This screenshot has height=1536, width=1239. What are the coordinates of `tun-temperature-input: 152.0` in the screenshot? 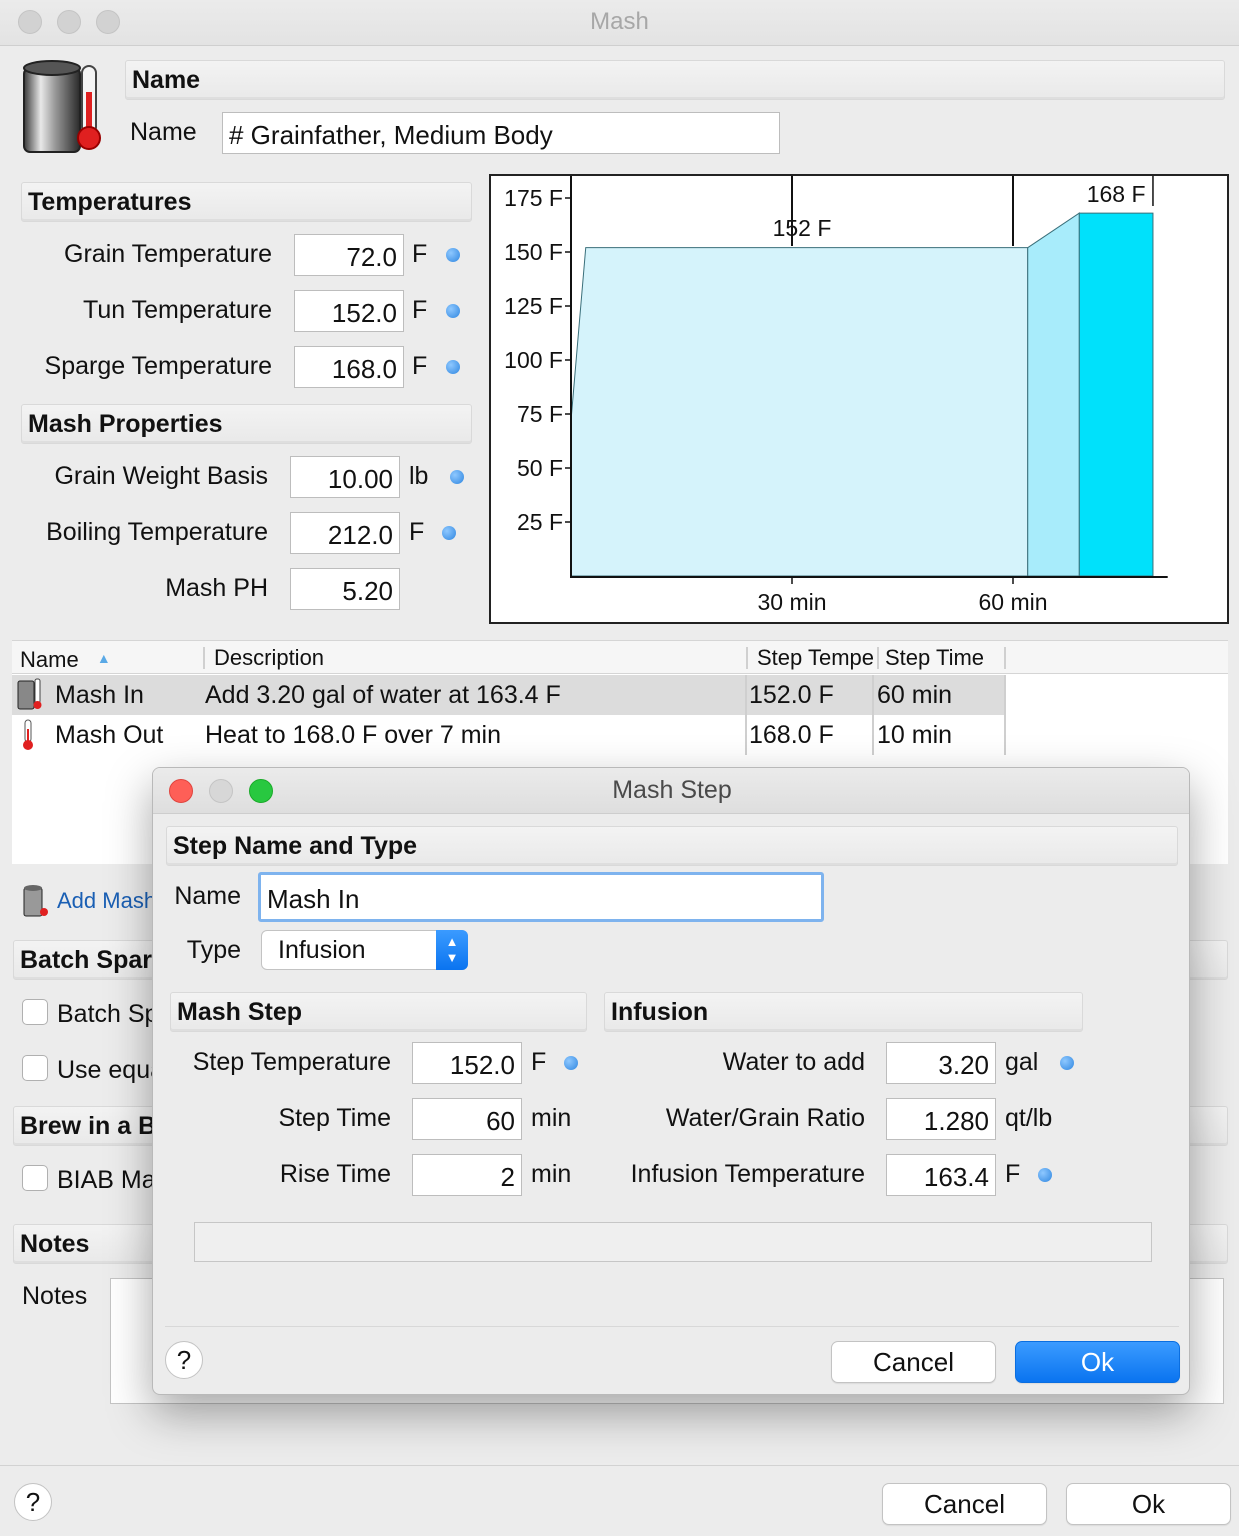 It's located at (349, 311).